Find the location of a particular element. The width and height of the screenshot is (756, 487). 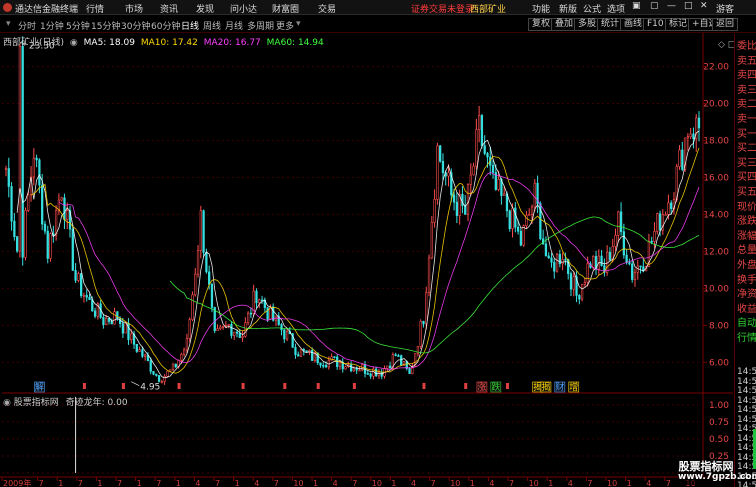

toolbar-grip-icon: ▾ is located at coordinates (8, 24).